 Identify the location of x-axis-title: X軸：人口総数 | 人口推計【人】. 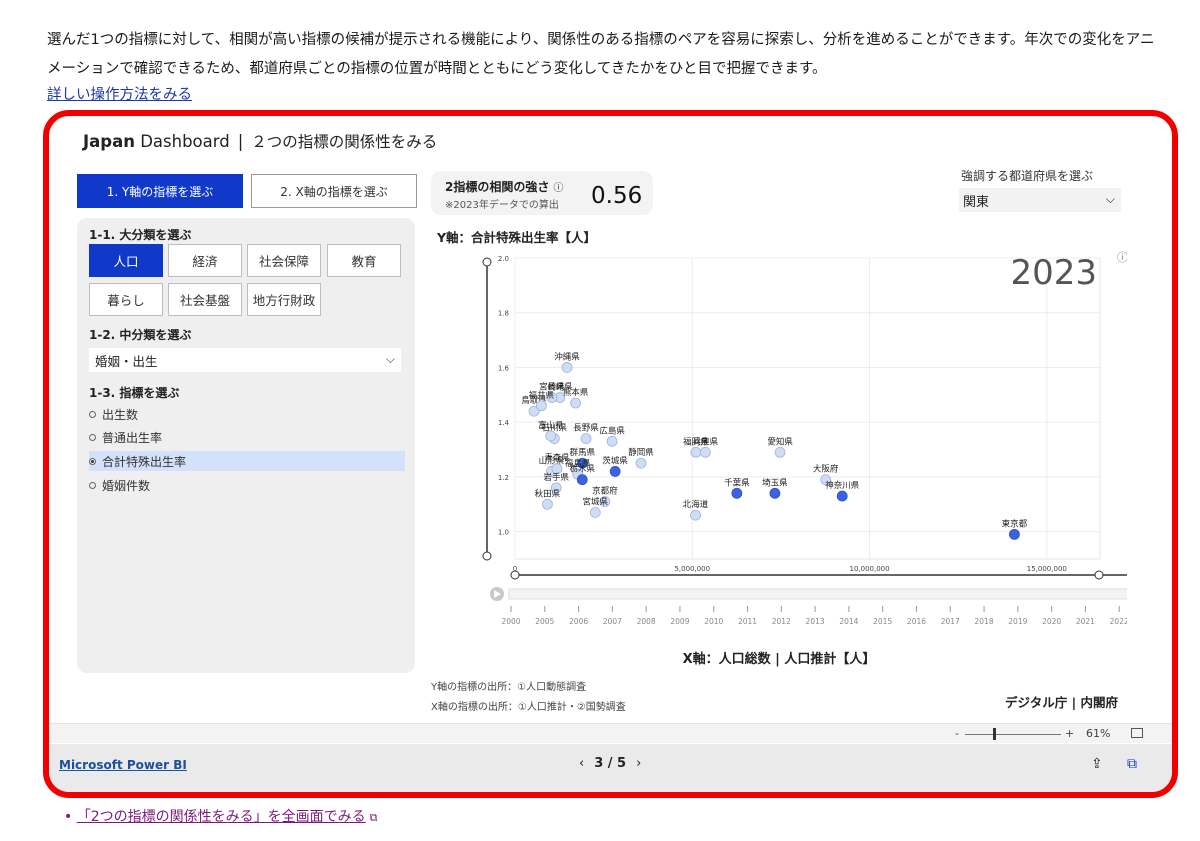
(779, 659).